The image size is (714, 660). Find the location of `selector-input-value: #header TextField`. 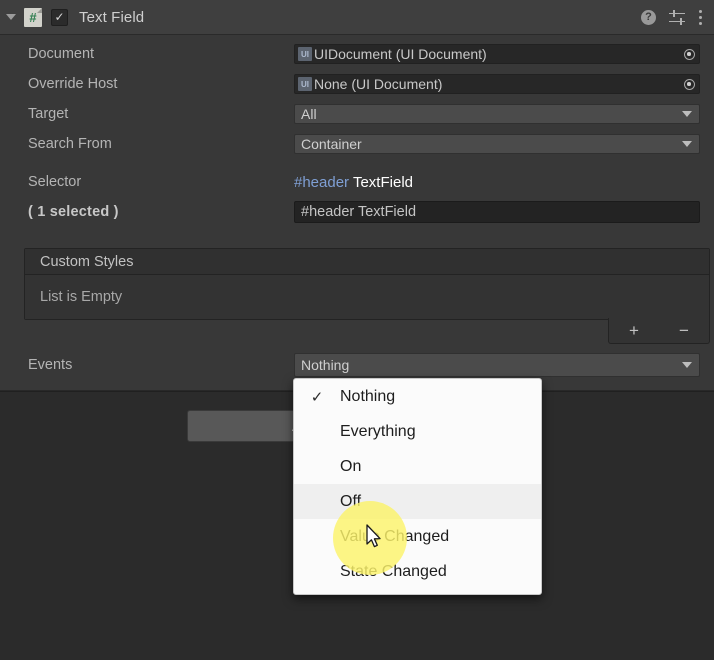

selector-input-value: #header TextField is located at coordinates (359, 212).